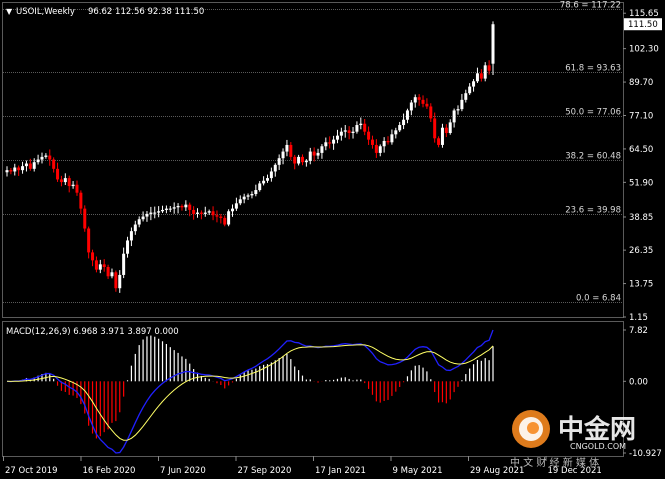 This screenshot has width=665, height=479. What do you see at coordinates (418, 471) in the screenshot?
I see `time-tick-label: 9 May 2021` at bounding box center [418, 471].